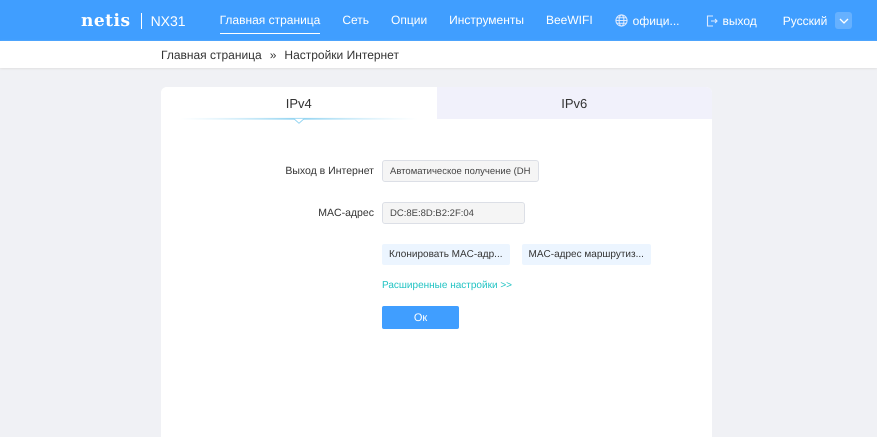 This screenshot has width=877, height=437. What do you see at coordinates (409, 20) in the screenshot?
I see `nav-tab: Опции` at bounding box center [409, 20].